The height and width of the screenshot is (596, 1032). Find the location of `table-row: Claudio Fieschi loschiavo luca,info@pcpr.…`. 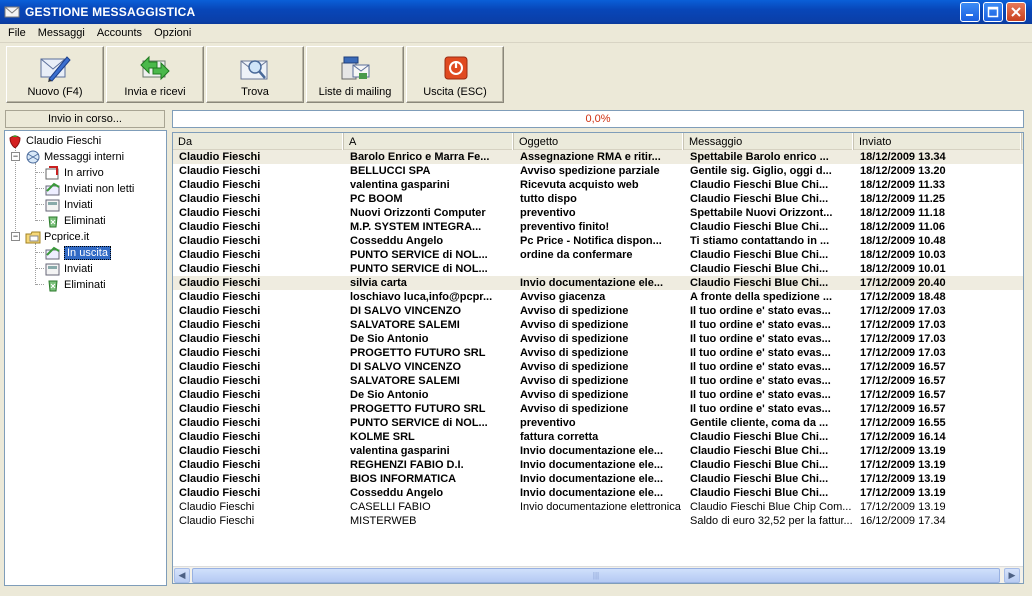

table-row: Claudio Fieschi loschiavo luca,info@pcpr.… is located at coordinates (598, 297).